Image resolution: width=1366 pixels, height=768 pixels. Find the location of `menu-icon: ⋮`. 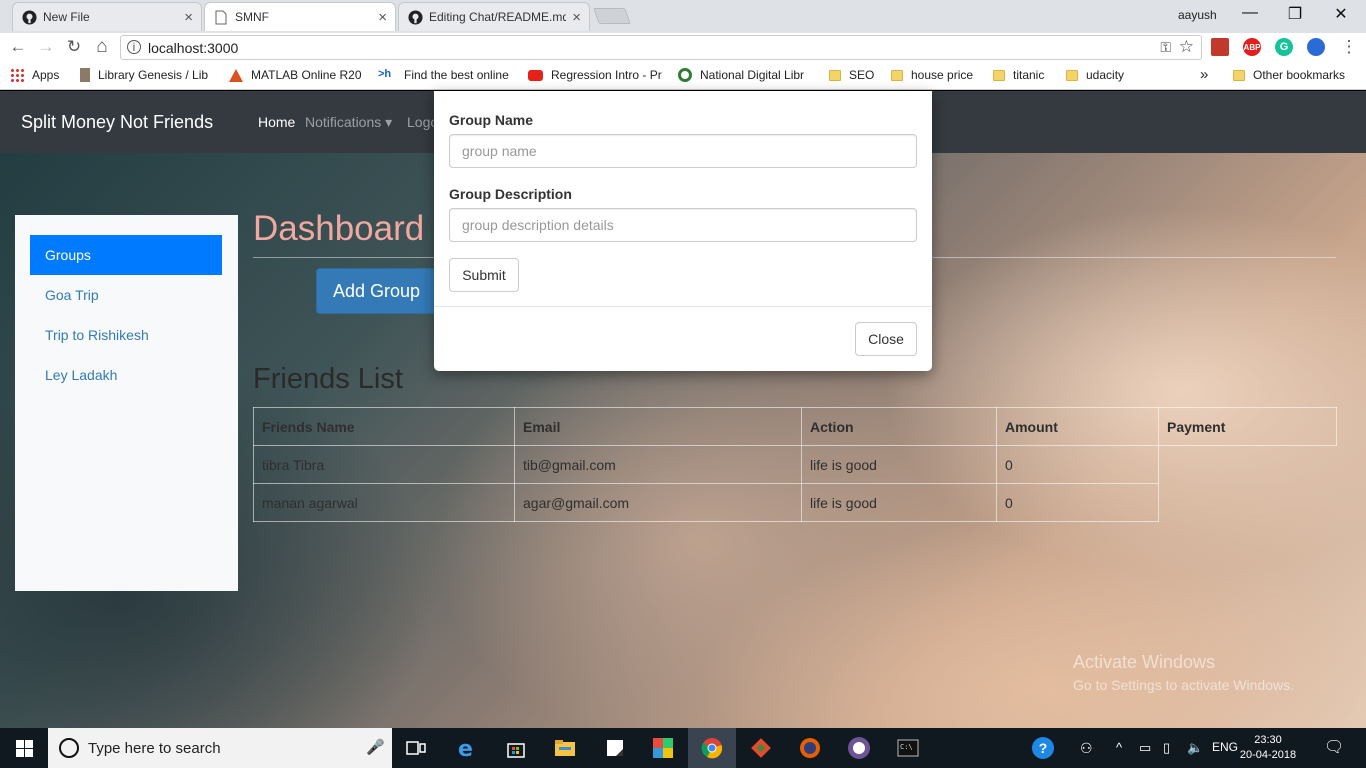

menu-icon: ⋮ is located at coordinates (1349, 47).